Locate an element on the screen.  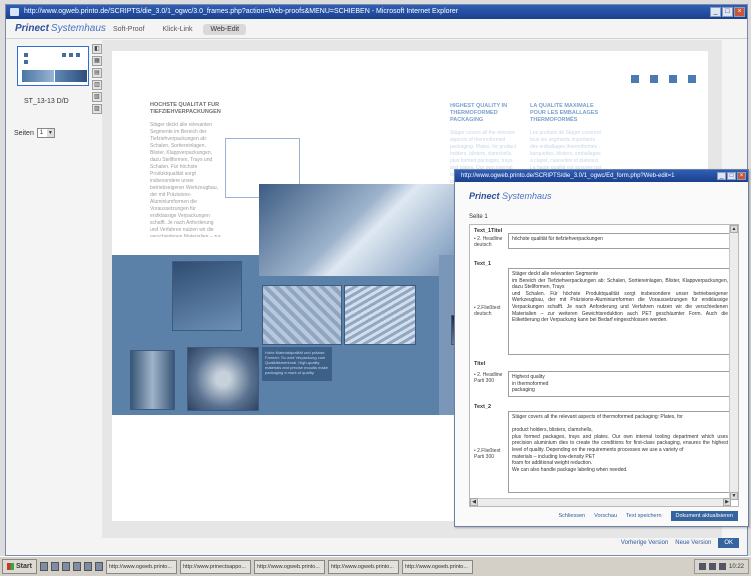
quicklaunch-desktop-icon is located at coordinates (43, 566).